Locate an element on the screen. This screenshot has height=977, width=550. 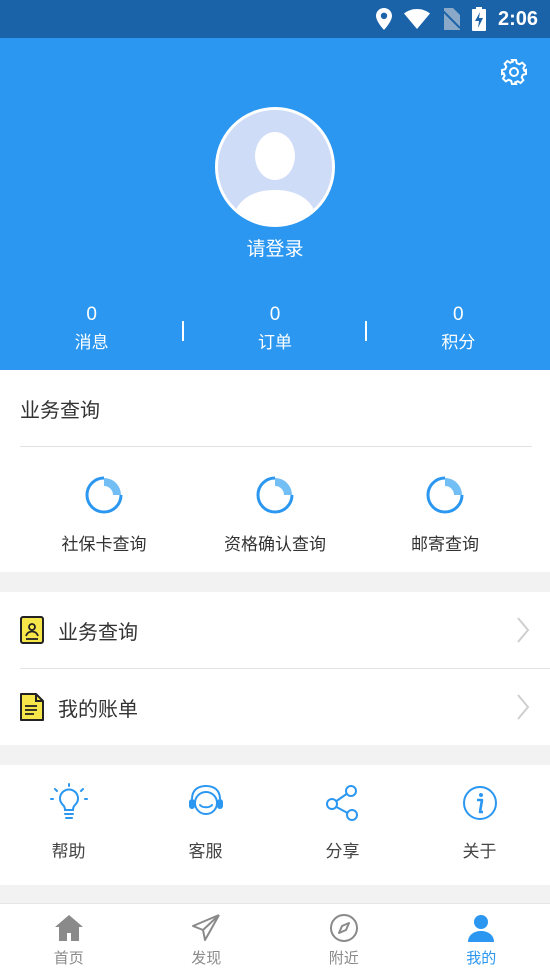
tool-label: 客服 is located at coordinates (205, 852).